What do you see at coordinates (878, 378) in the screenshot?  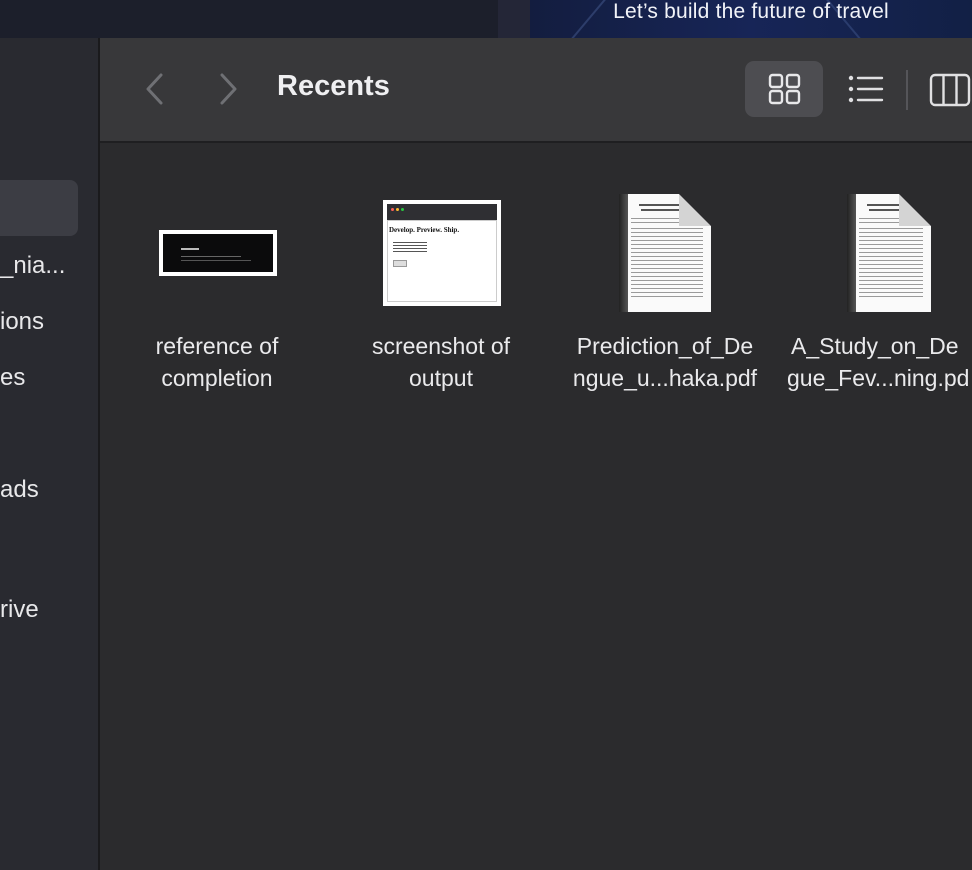 I see `file-name-line: gue_Fev...ning.pd` at bounding box center [878, 378].